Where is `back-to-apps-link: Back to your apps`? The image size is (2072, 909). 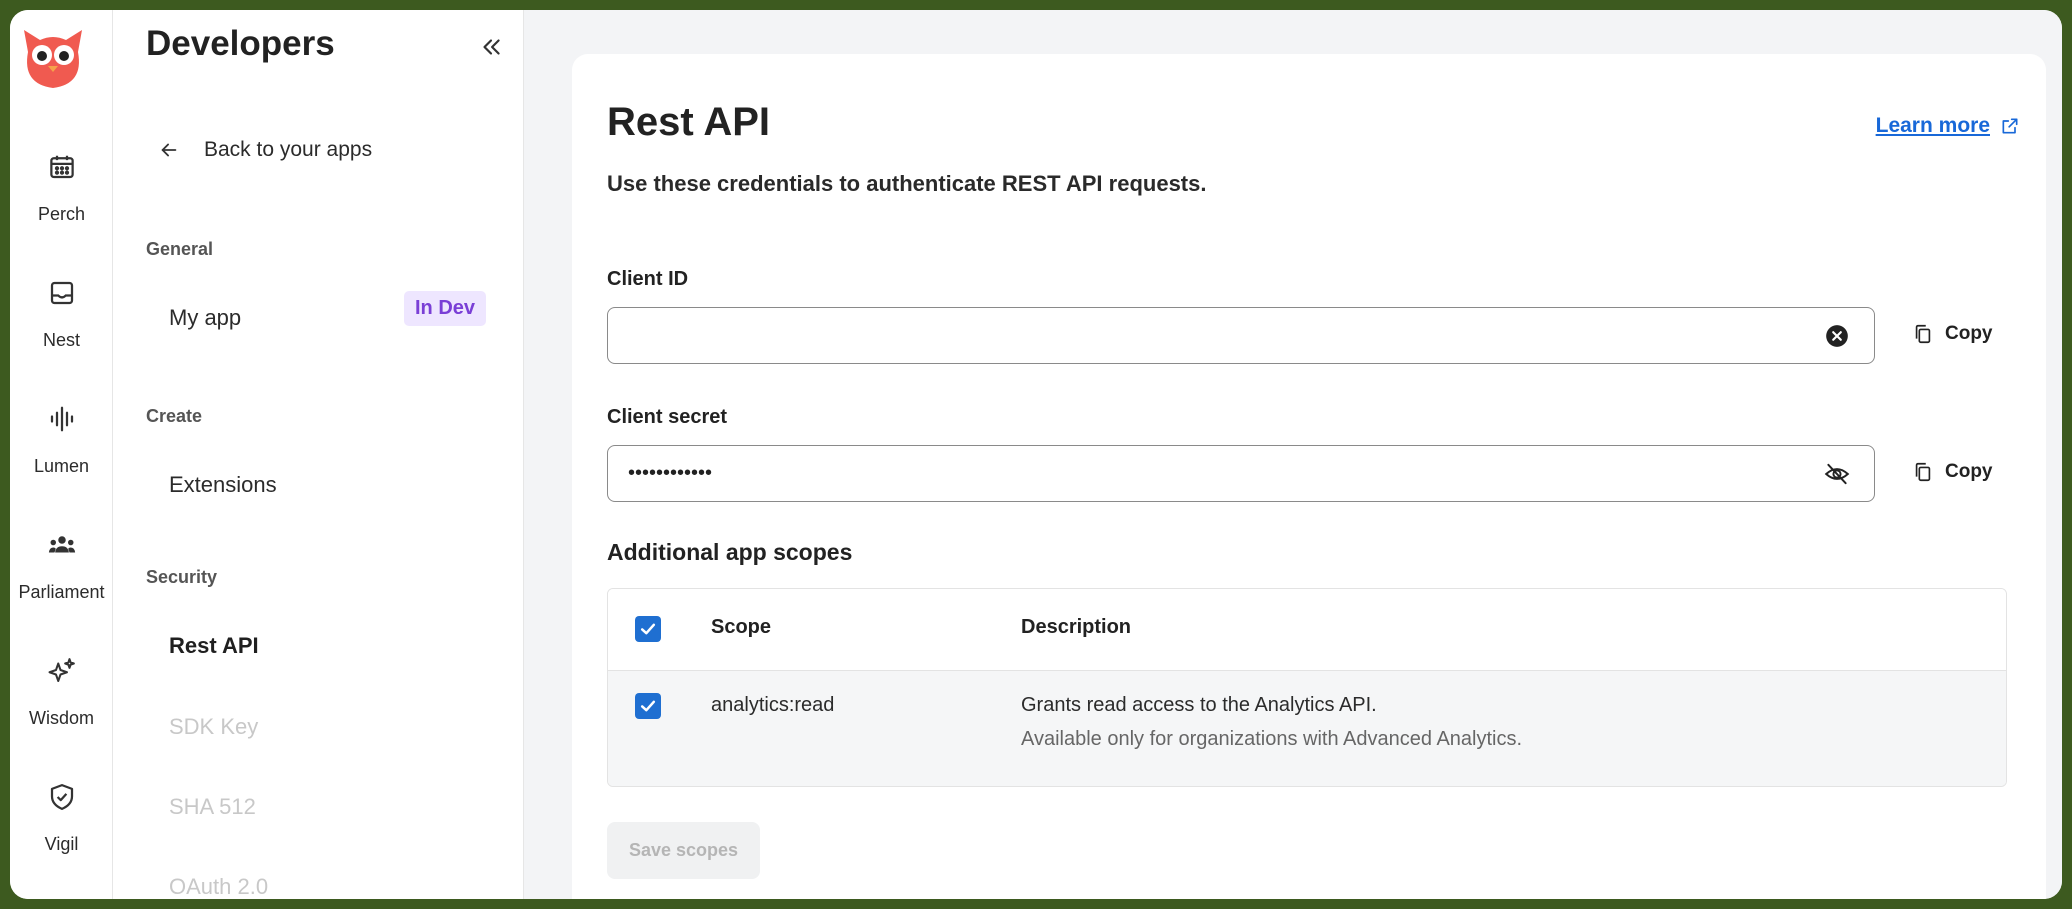
back-to-apps-link: Back to your apps is located at coordinates (265, 150).